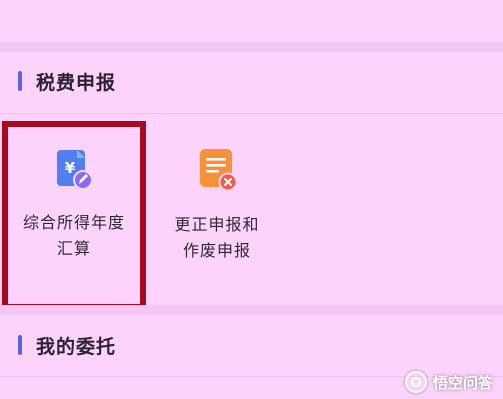 This screenshot has width=503, height=399. Describe the element at coordinates (217, 206) in the screenshot. I see `tile-correct-void-filing: 更正申报和 作废申报` at that location.